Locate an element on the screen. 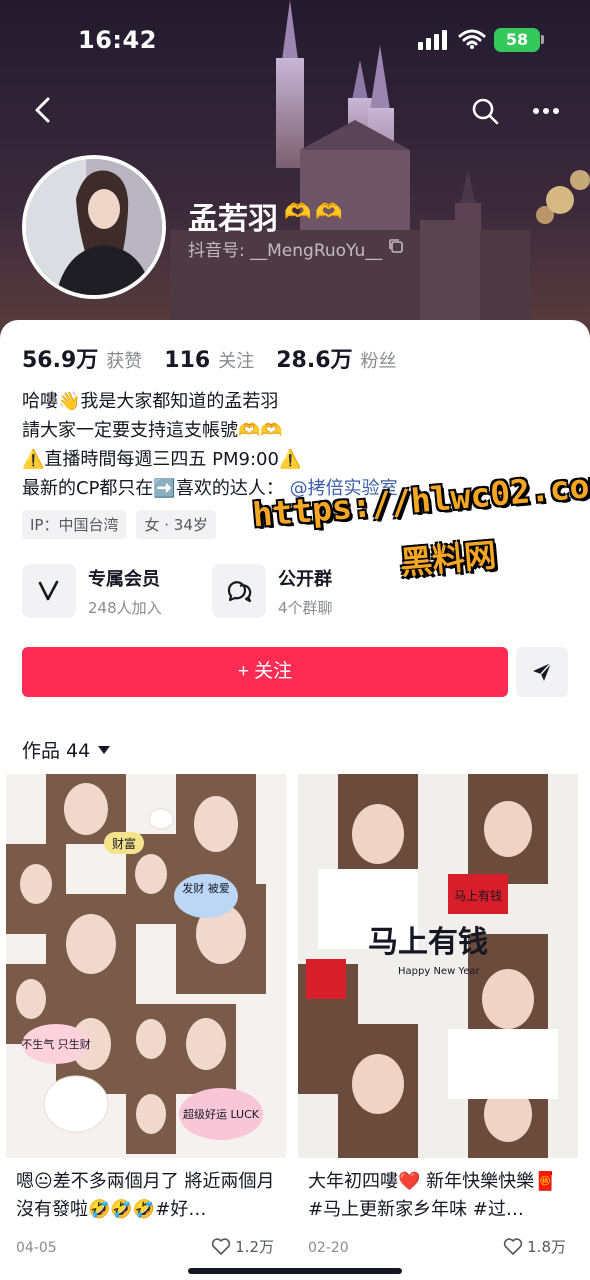  back-arrow-icon is located at coordinates (44, 110).